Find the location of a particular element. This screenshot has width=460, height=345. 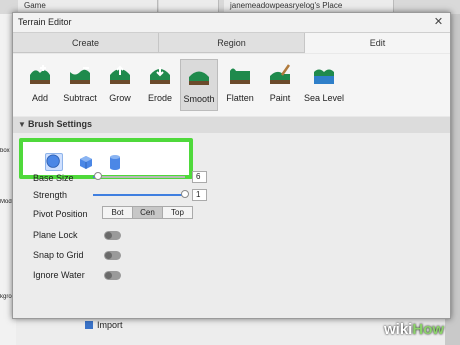

tool-label: Grow is located at coordinates (120, 98).